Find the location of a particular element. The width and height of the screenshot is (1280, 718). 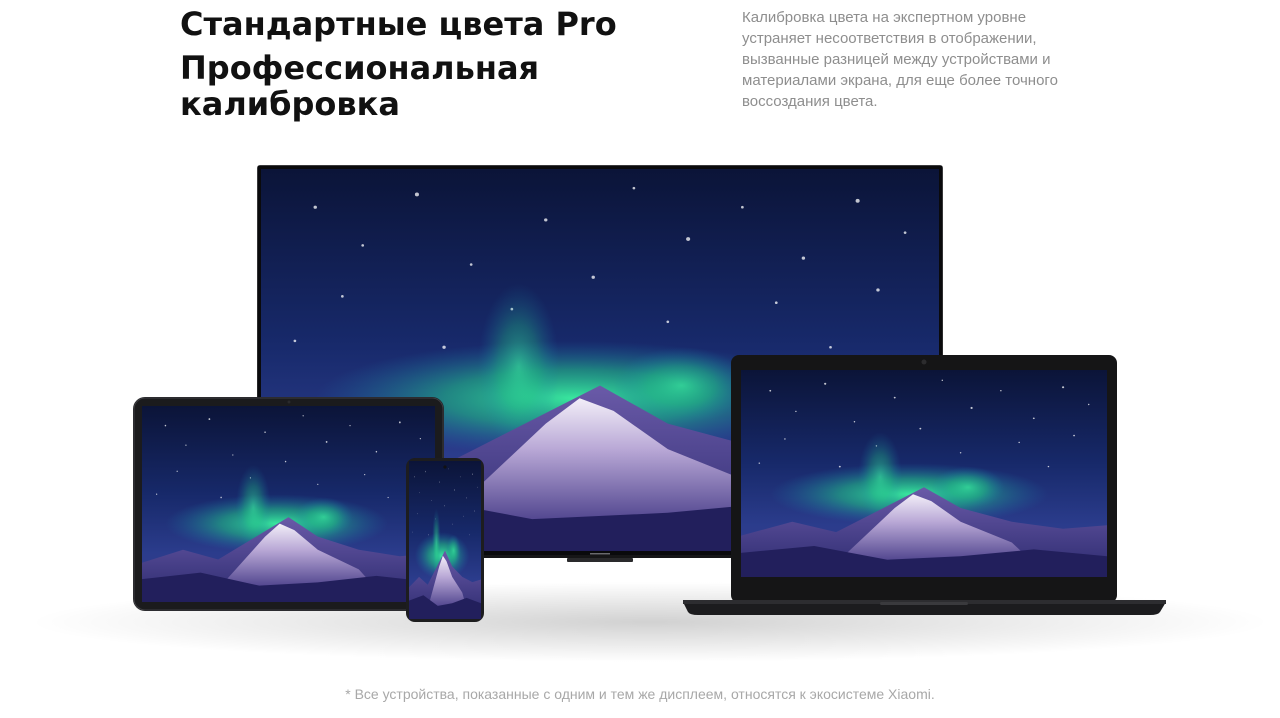

tablet-device is located at coordinates (288, 504).